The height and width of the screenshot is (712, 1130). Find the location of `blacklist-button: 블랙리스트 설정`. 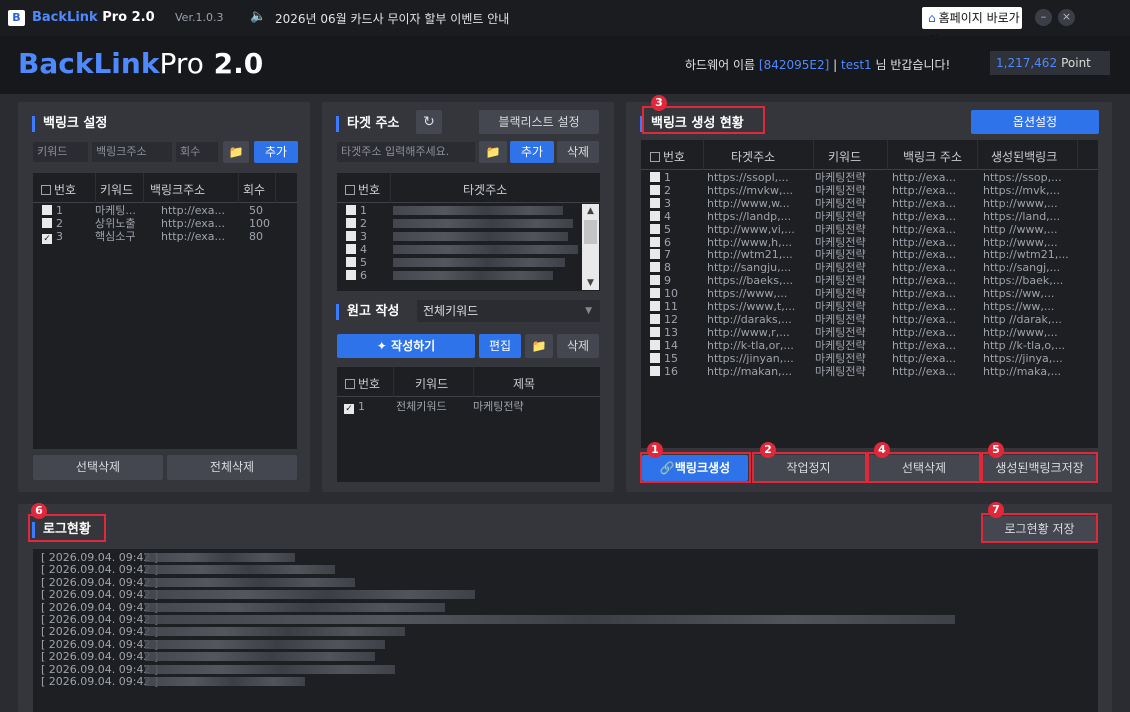

blacklist-button: 블랙리스트 설정 is located at coordinates (539, 122).